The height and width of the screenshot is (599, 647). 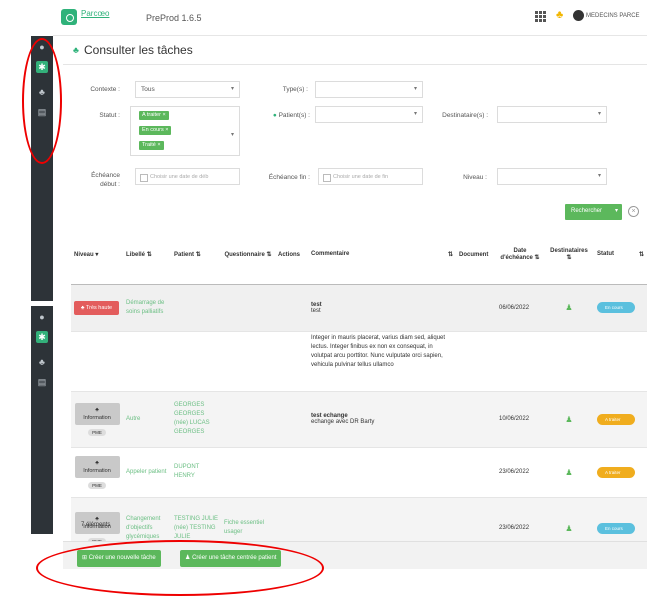 What do you see at coordinates (96, 307) in the screenshot?
I see `level-badge: ♣ Très haute` at bounding box center [96, 307].